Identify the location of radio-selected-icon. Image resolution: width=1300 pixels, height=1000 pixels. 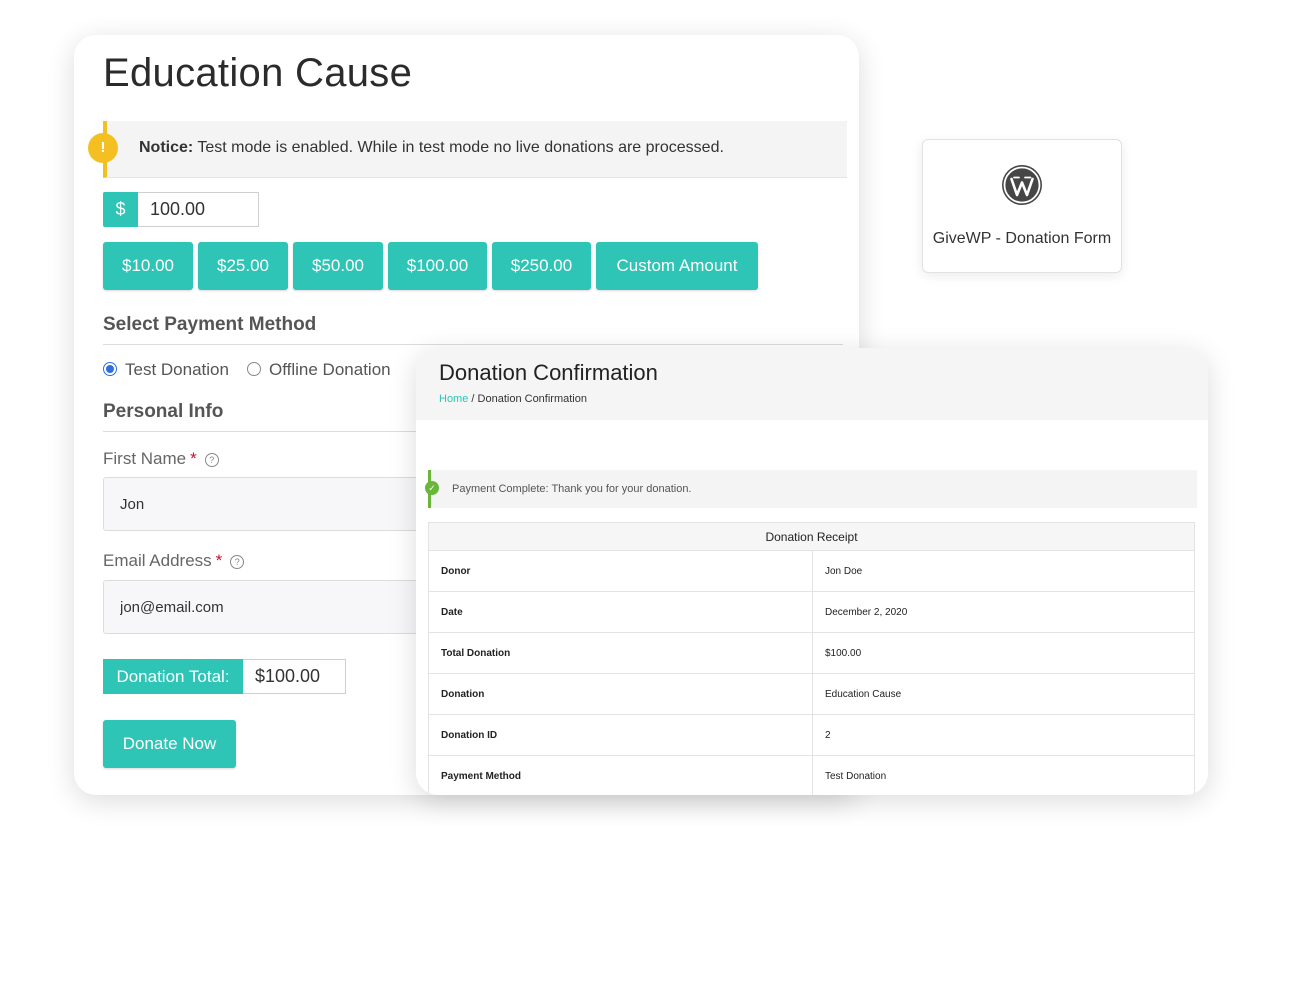
(110, 369).